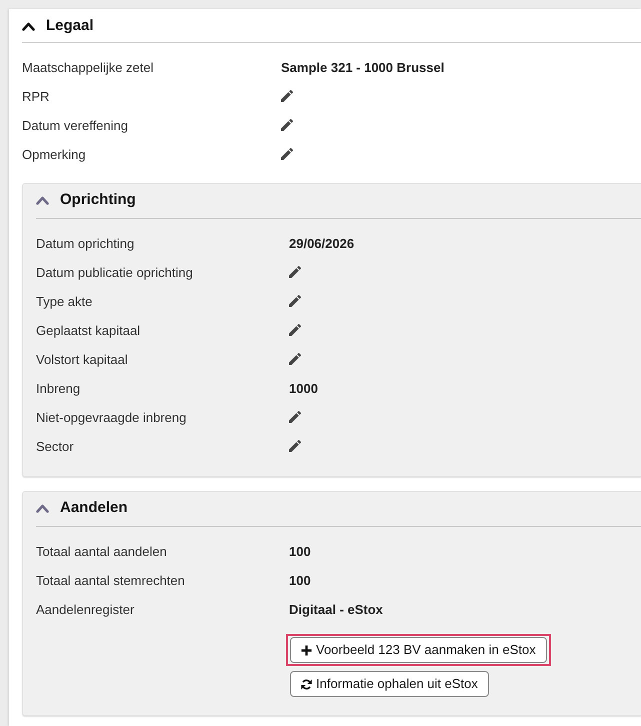  What do you see at coordinates (321, 244) in the screenshot?
I see `field-value: 29/06/2026` at bounding box center [321, 244].